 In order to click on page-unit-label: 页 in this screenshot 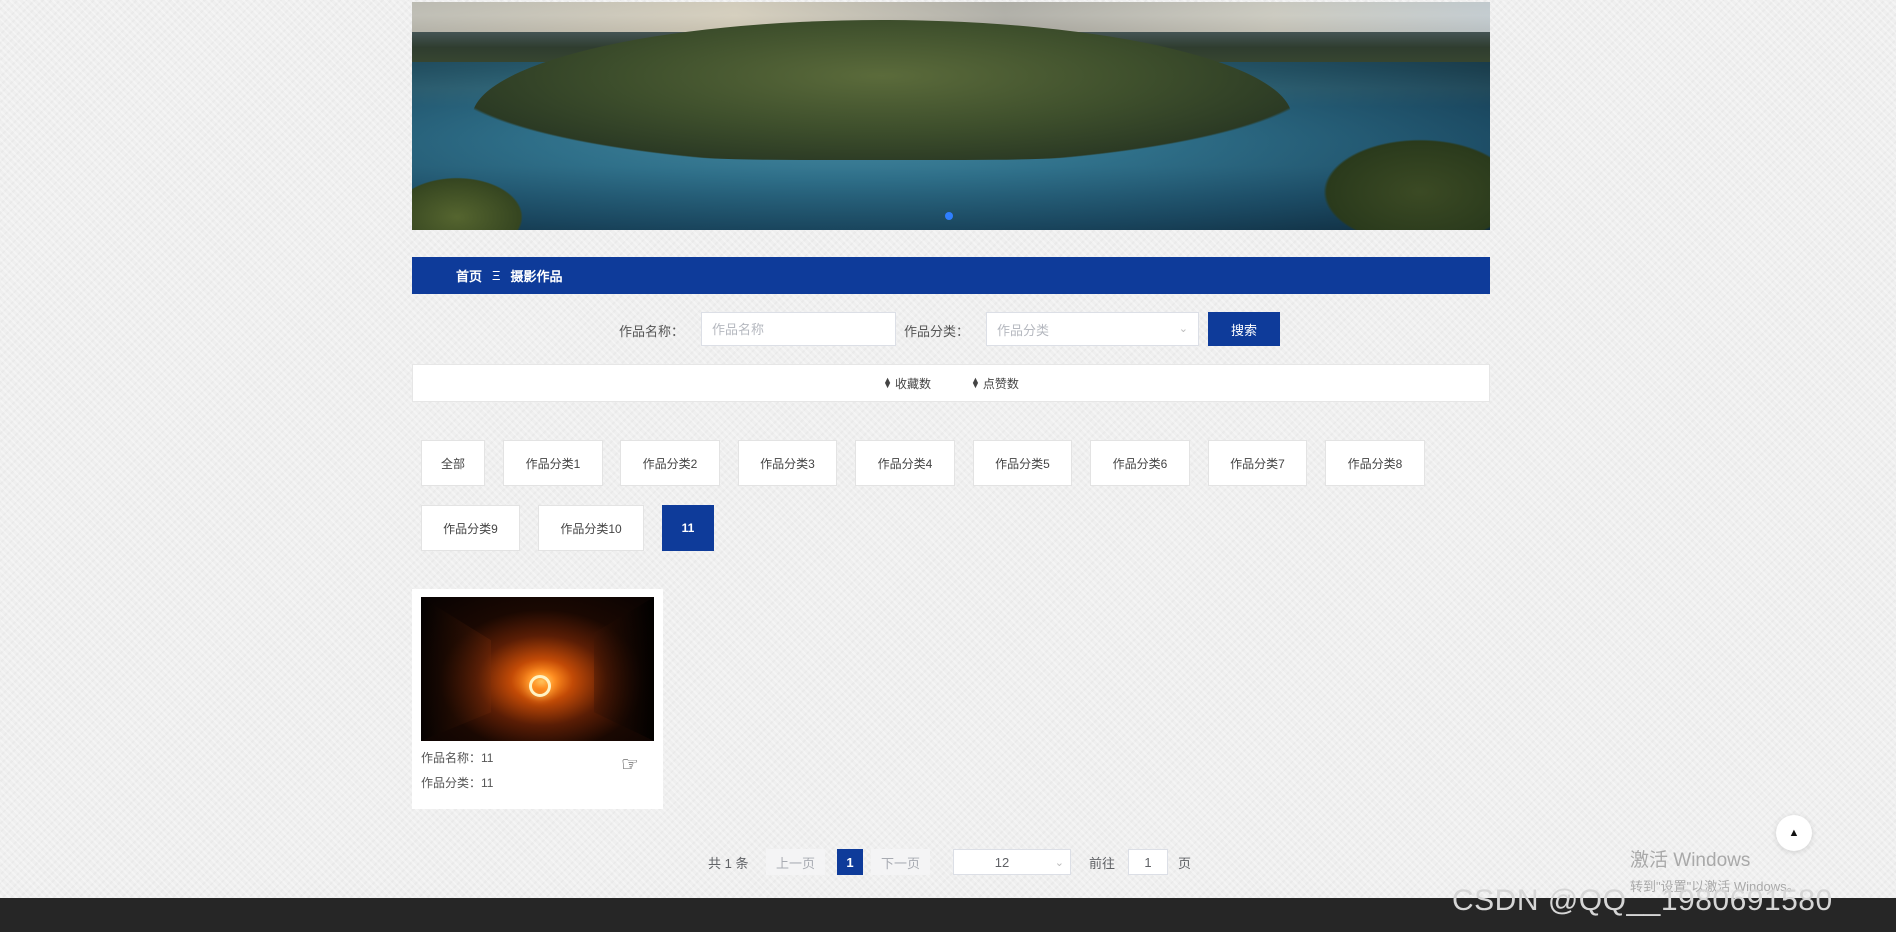, I will do `click(1185, 863)`.